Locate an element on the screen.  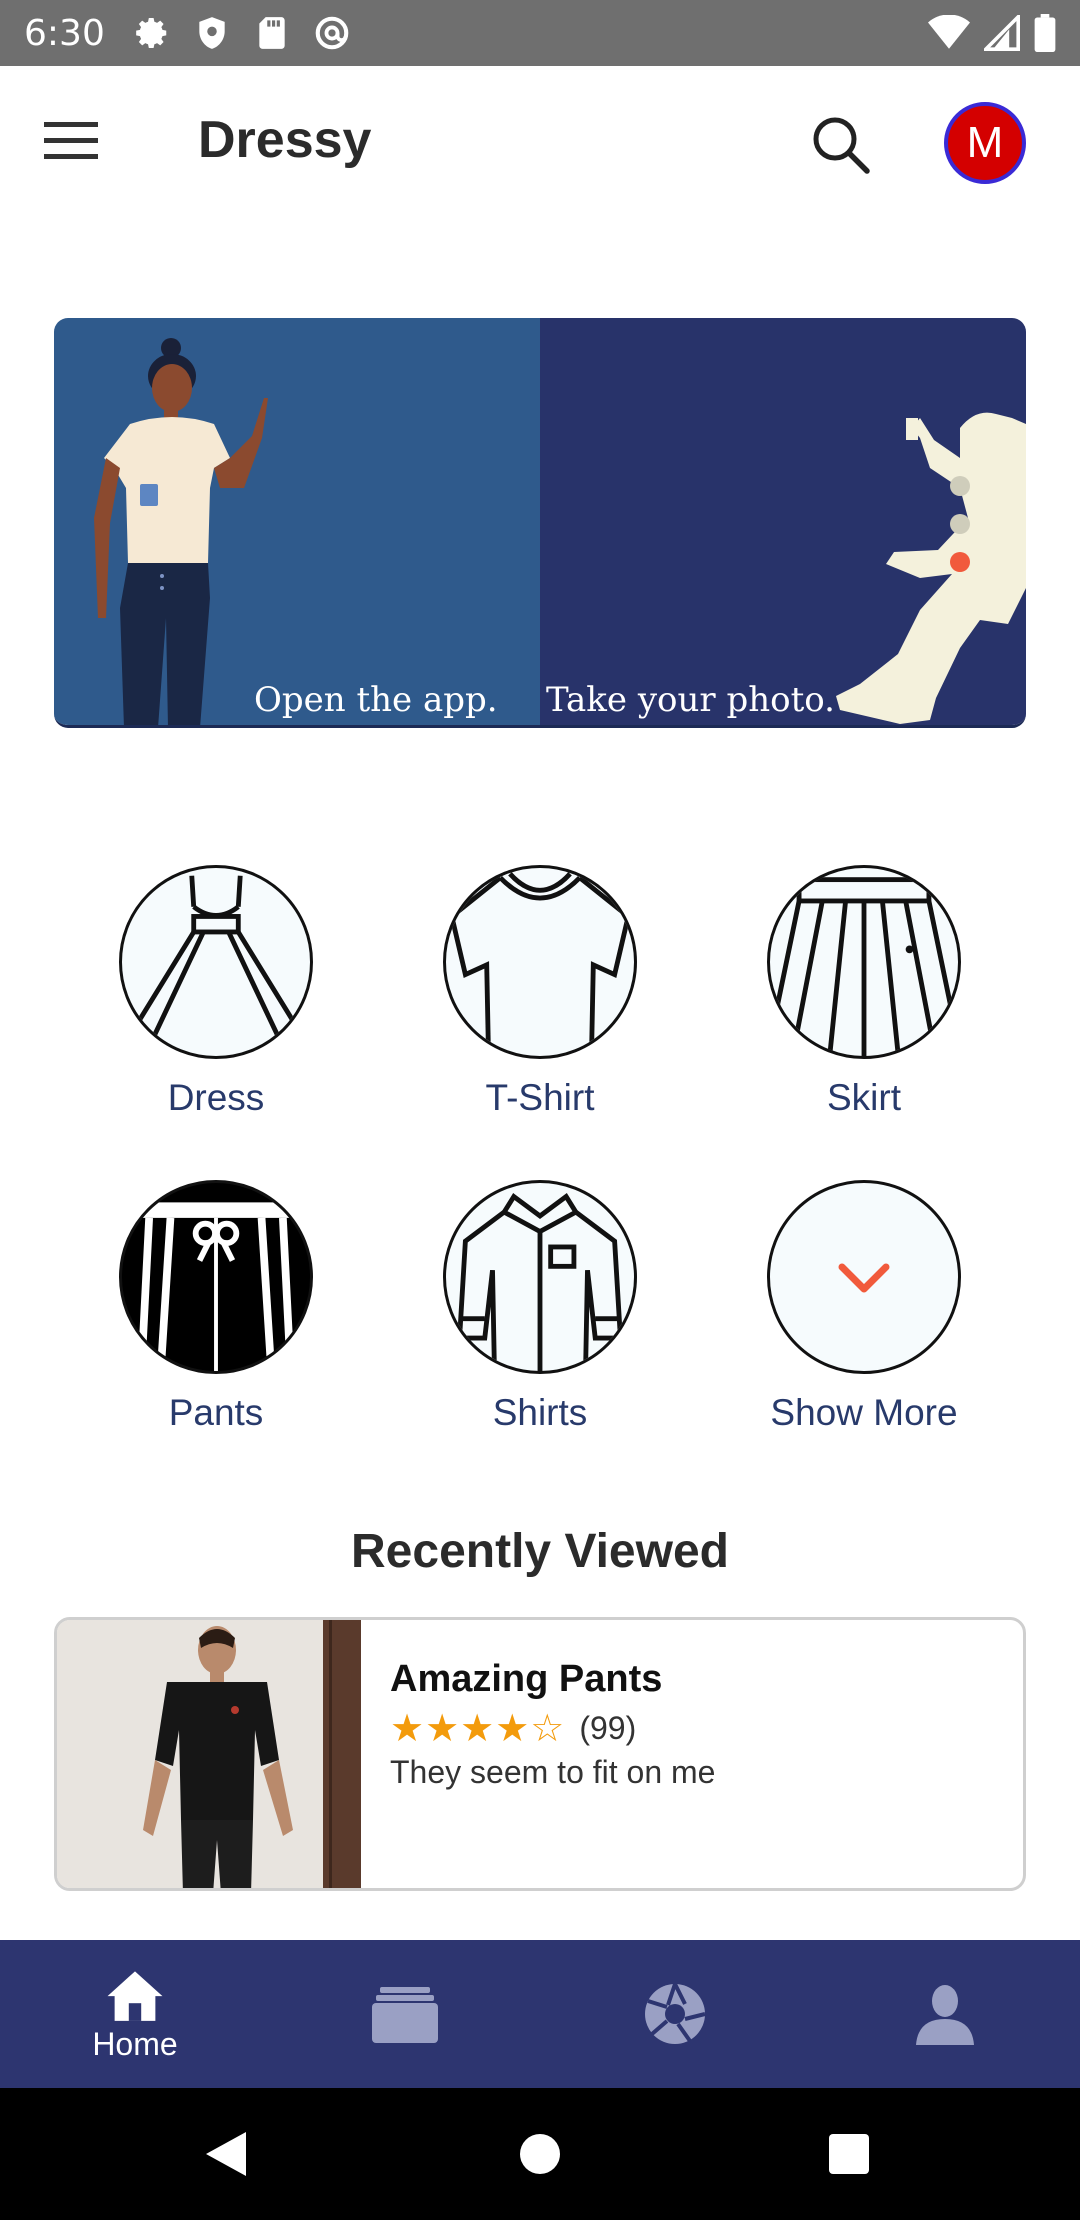
category-label: T-Shirt is located at coordinates (540, 1097).